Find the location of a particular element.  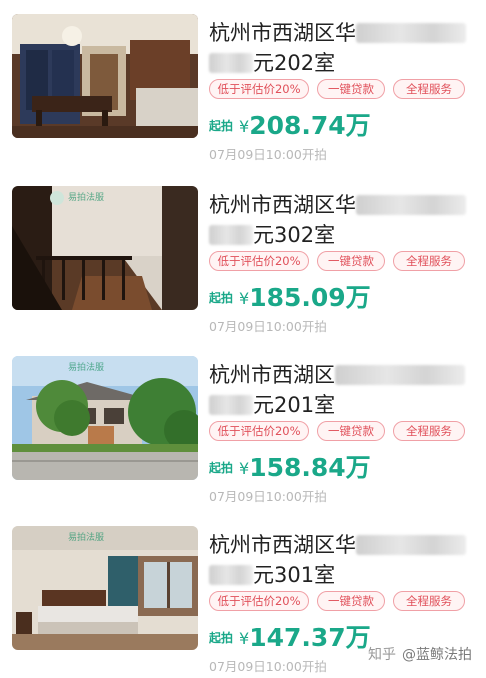

listing-photo-bedroom: 易拍法服 is located at coordinates (105, 588).